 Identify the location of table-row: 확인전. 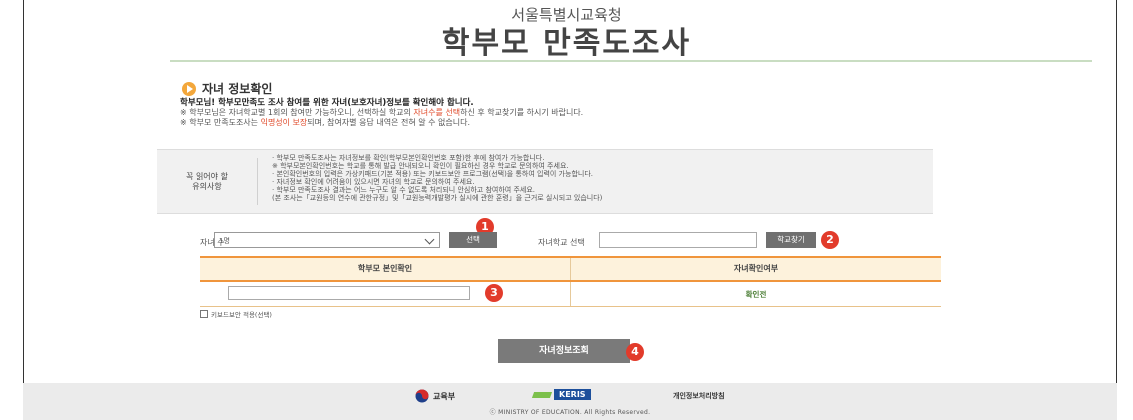
(570, 294).